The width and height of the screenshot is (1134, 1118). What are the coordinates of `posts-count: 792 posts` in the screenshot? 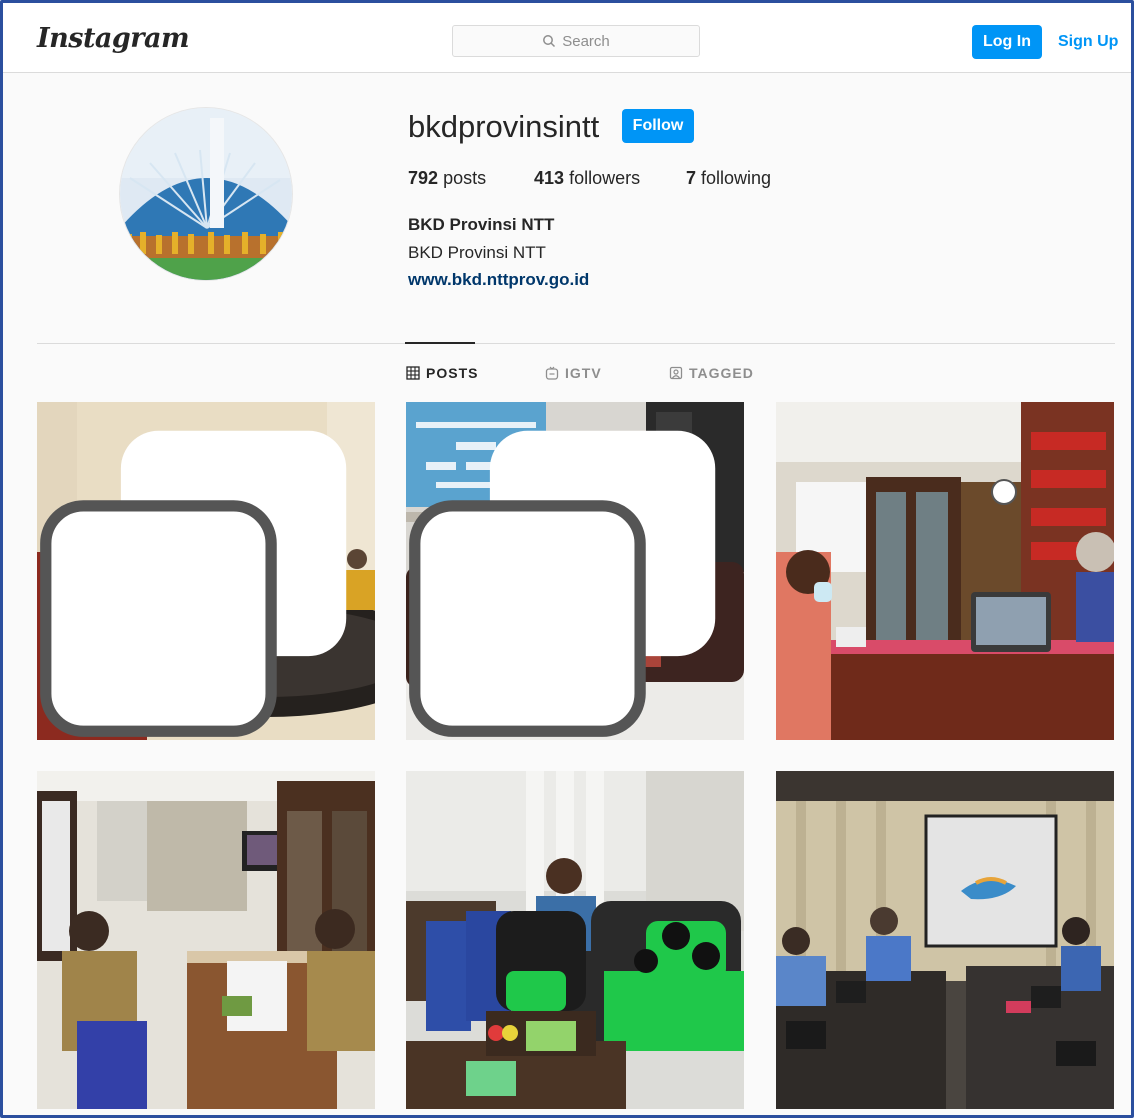 It's located at (471, 178).